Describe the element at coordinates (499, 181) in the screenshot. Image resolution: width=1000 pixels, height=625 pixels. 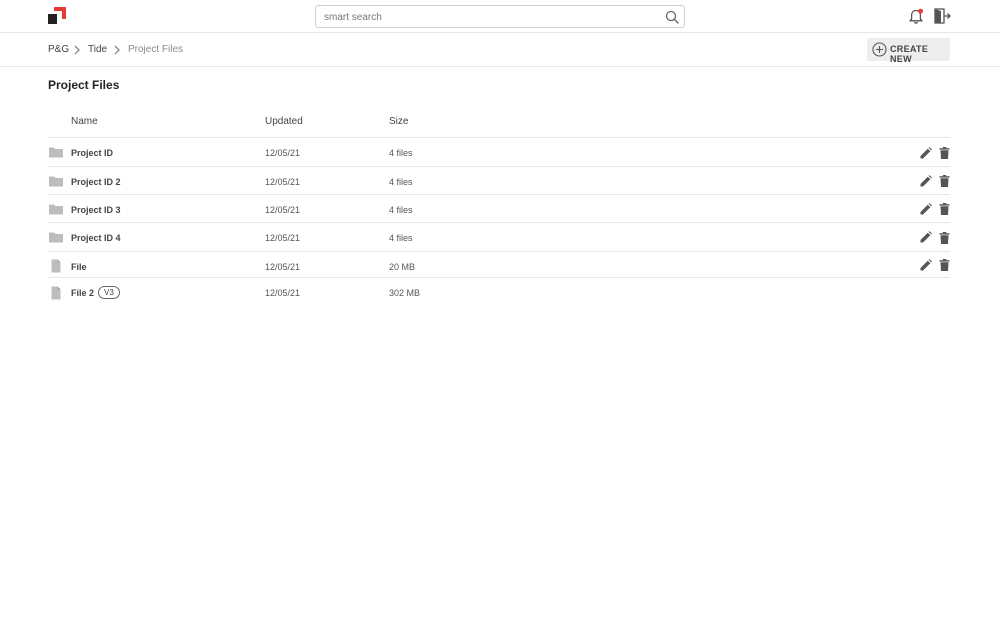
I see `table-row: Project ID 2 12/05/21 4 files` at that location.